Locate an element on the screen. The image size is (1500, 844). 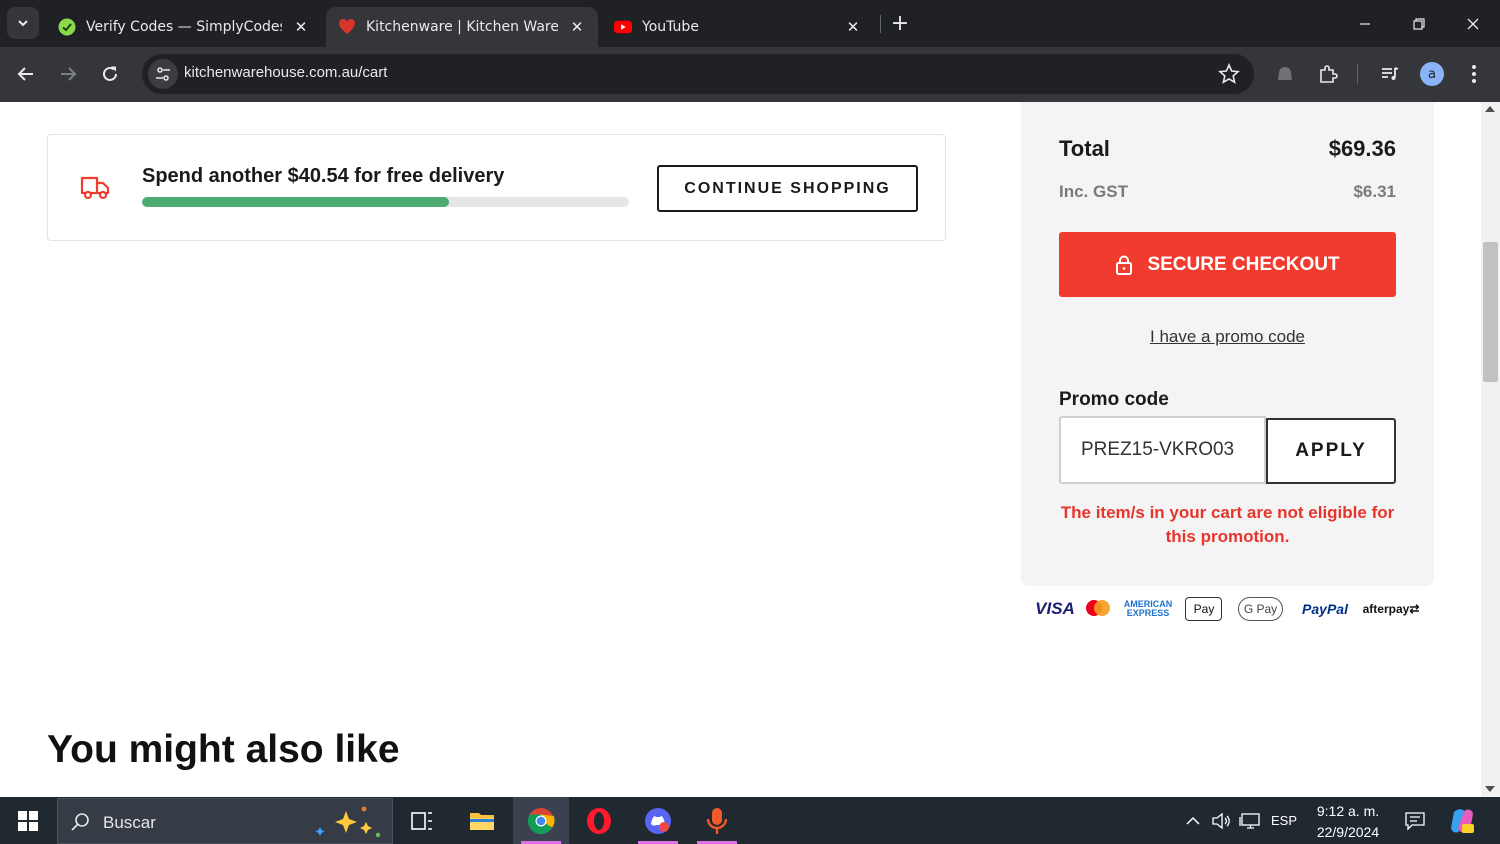
amex-line2: EXPRESS is located at coordinates (1148, 613).